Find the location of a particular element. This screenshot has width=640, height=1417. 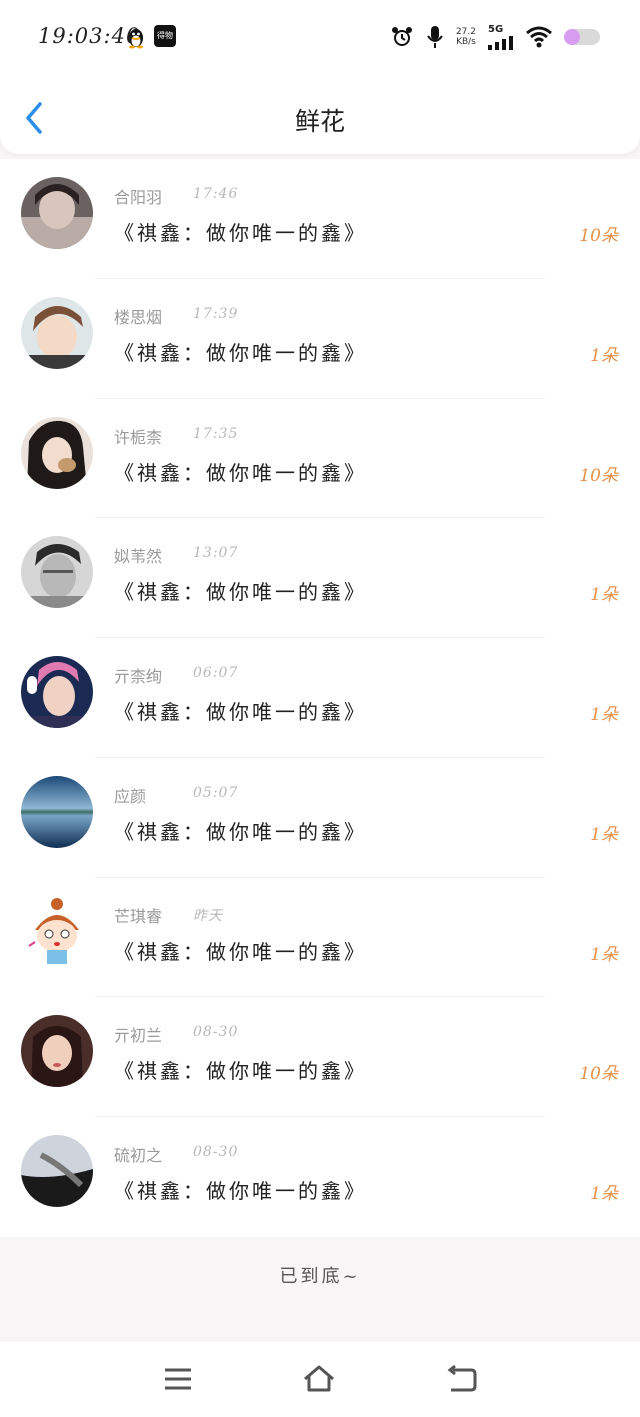

network-speed: 27.2 KB/s is located at coordinates (466, 37).